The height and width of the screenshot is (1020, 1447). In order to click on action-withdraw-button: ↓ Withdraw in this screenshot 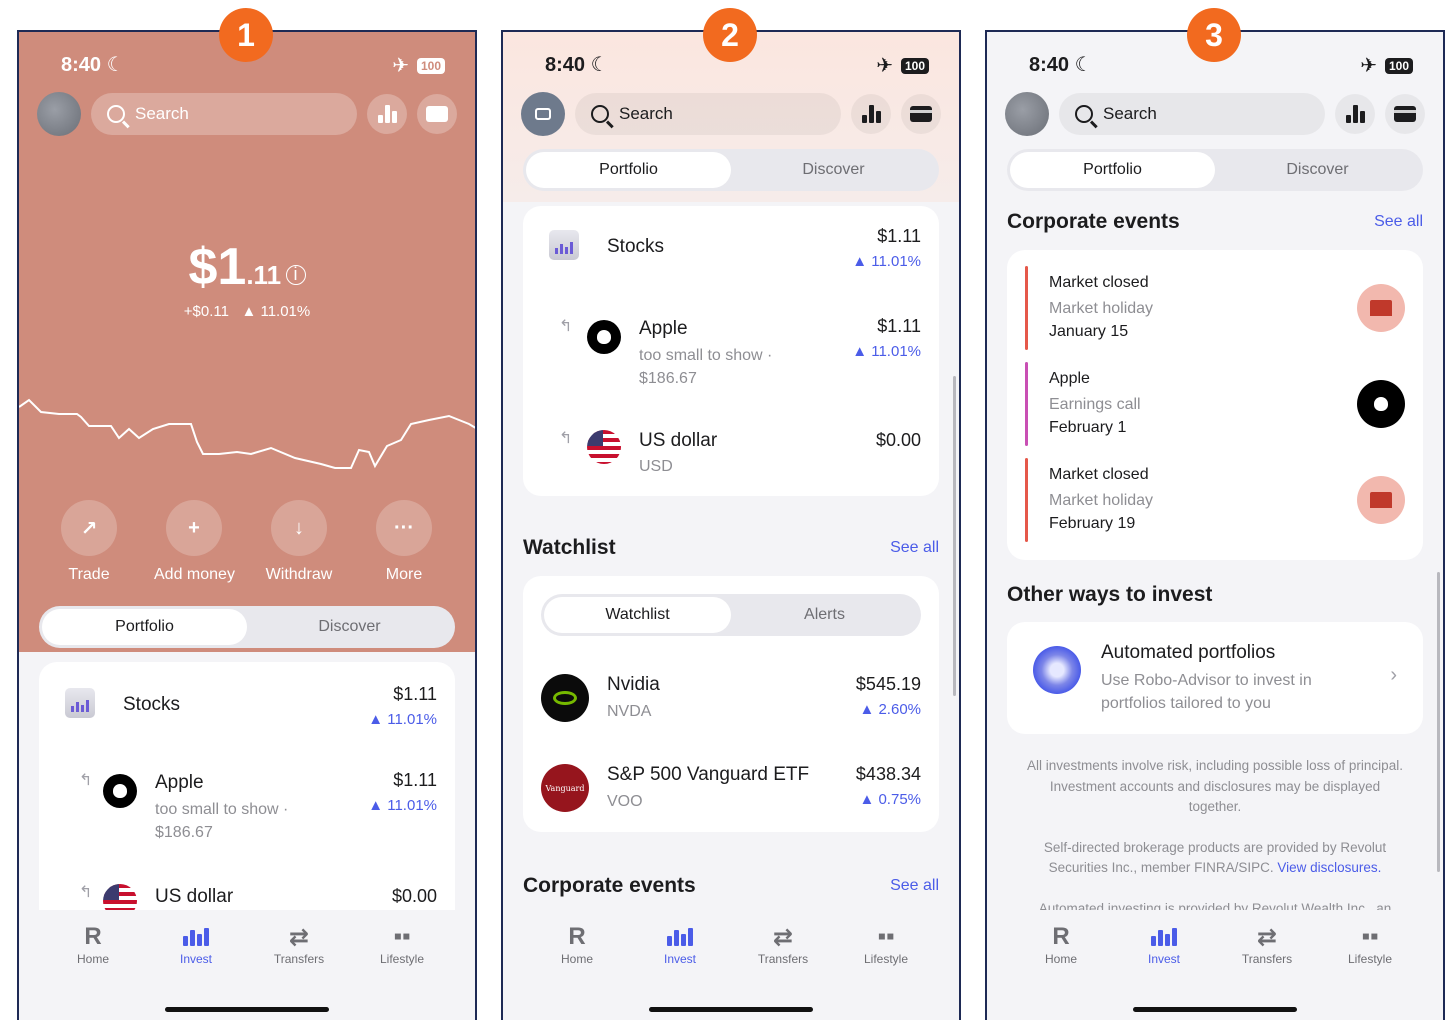, I will do `click(299, 542)`.